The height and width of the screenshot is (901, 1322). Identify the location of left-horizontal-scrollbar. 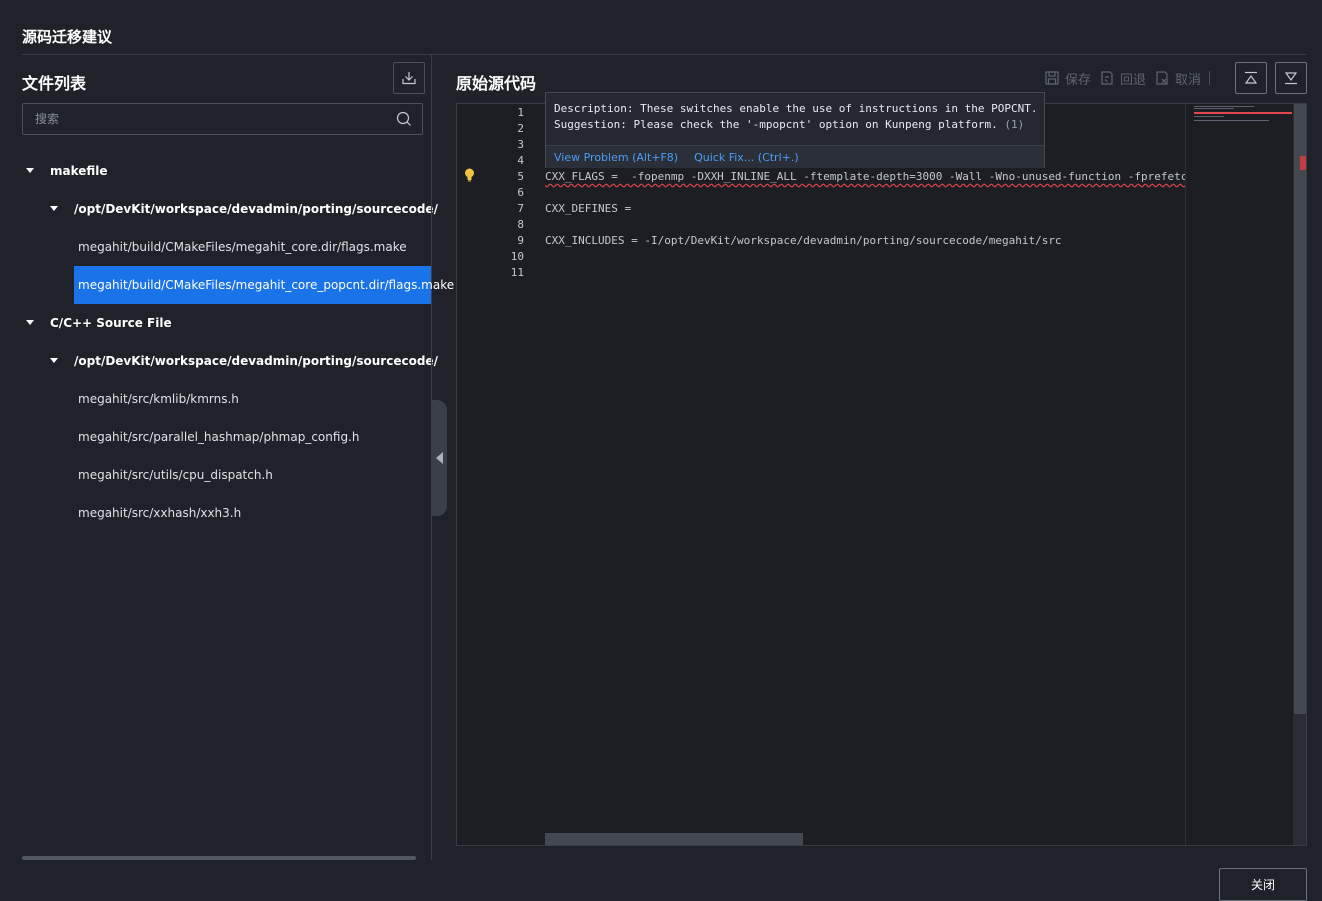
(219, 858).